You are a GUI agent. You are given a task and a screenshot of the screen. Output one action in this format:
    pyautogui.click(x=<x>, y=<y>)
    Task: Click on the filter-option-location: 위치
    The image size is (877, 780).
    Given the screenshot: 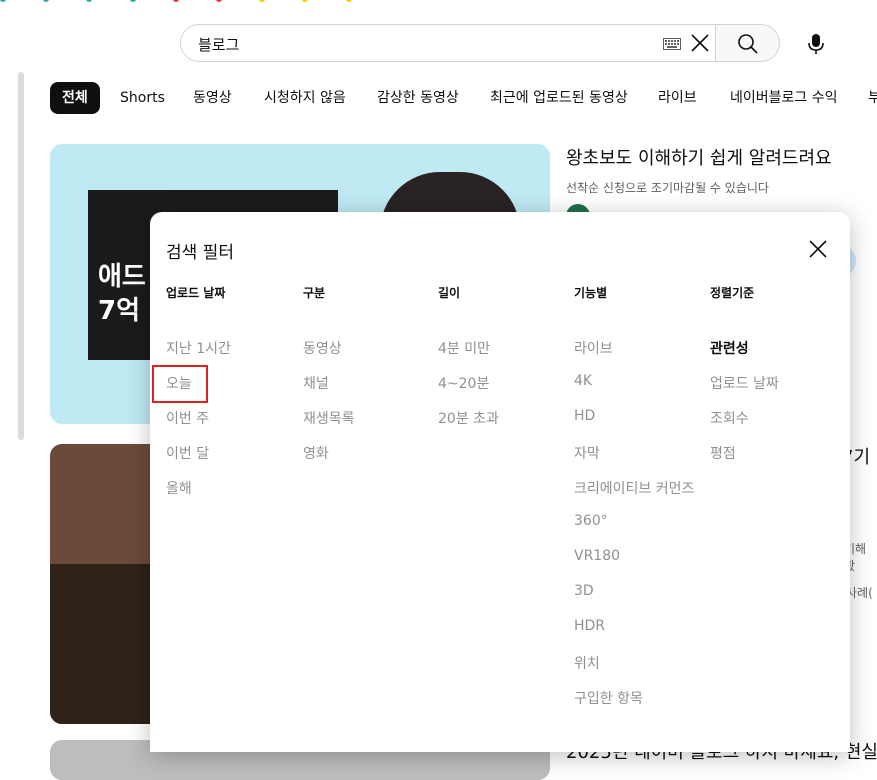 What is the action you would take?
    pyautogui.click(x=587, y=663)
    